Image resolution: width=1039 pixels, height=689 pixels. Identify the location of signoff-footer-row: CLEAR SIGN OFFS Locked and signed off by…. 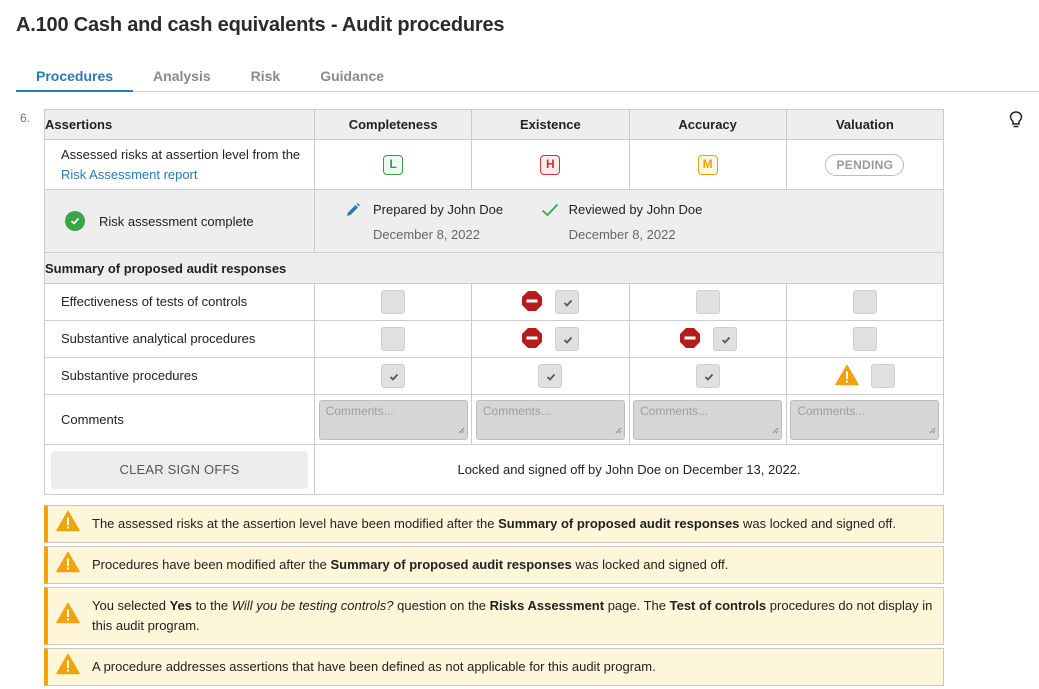
(494, 469).